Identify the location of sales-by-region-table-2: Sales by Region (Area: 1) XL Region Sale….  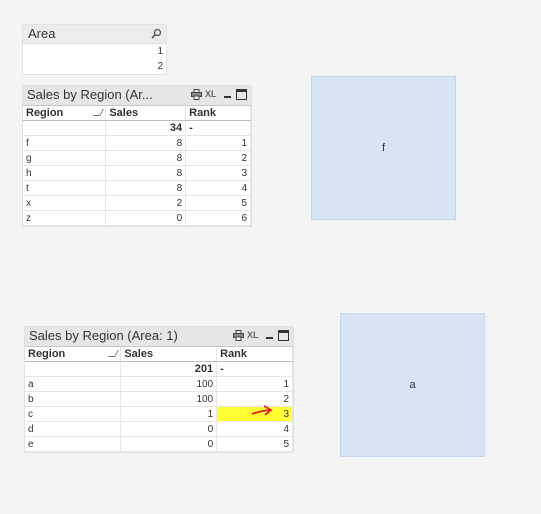
(159, 389).